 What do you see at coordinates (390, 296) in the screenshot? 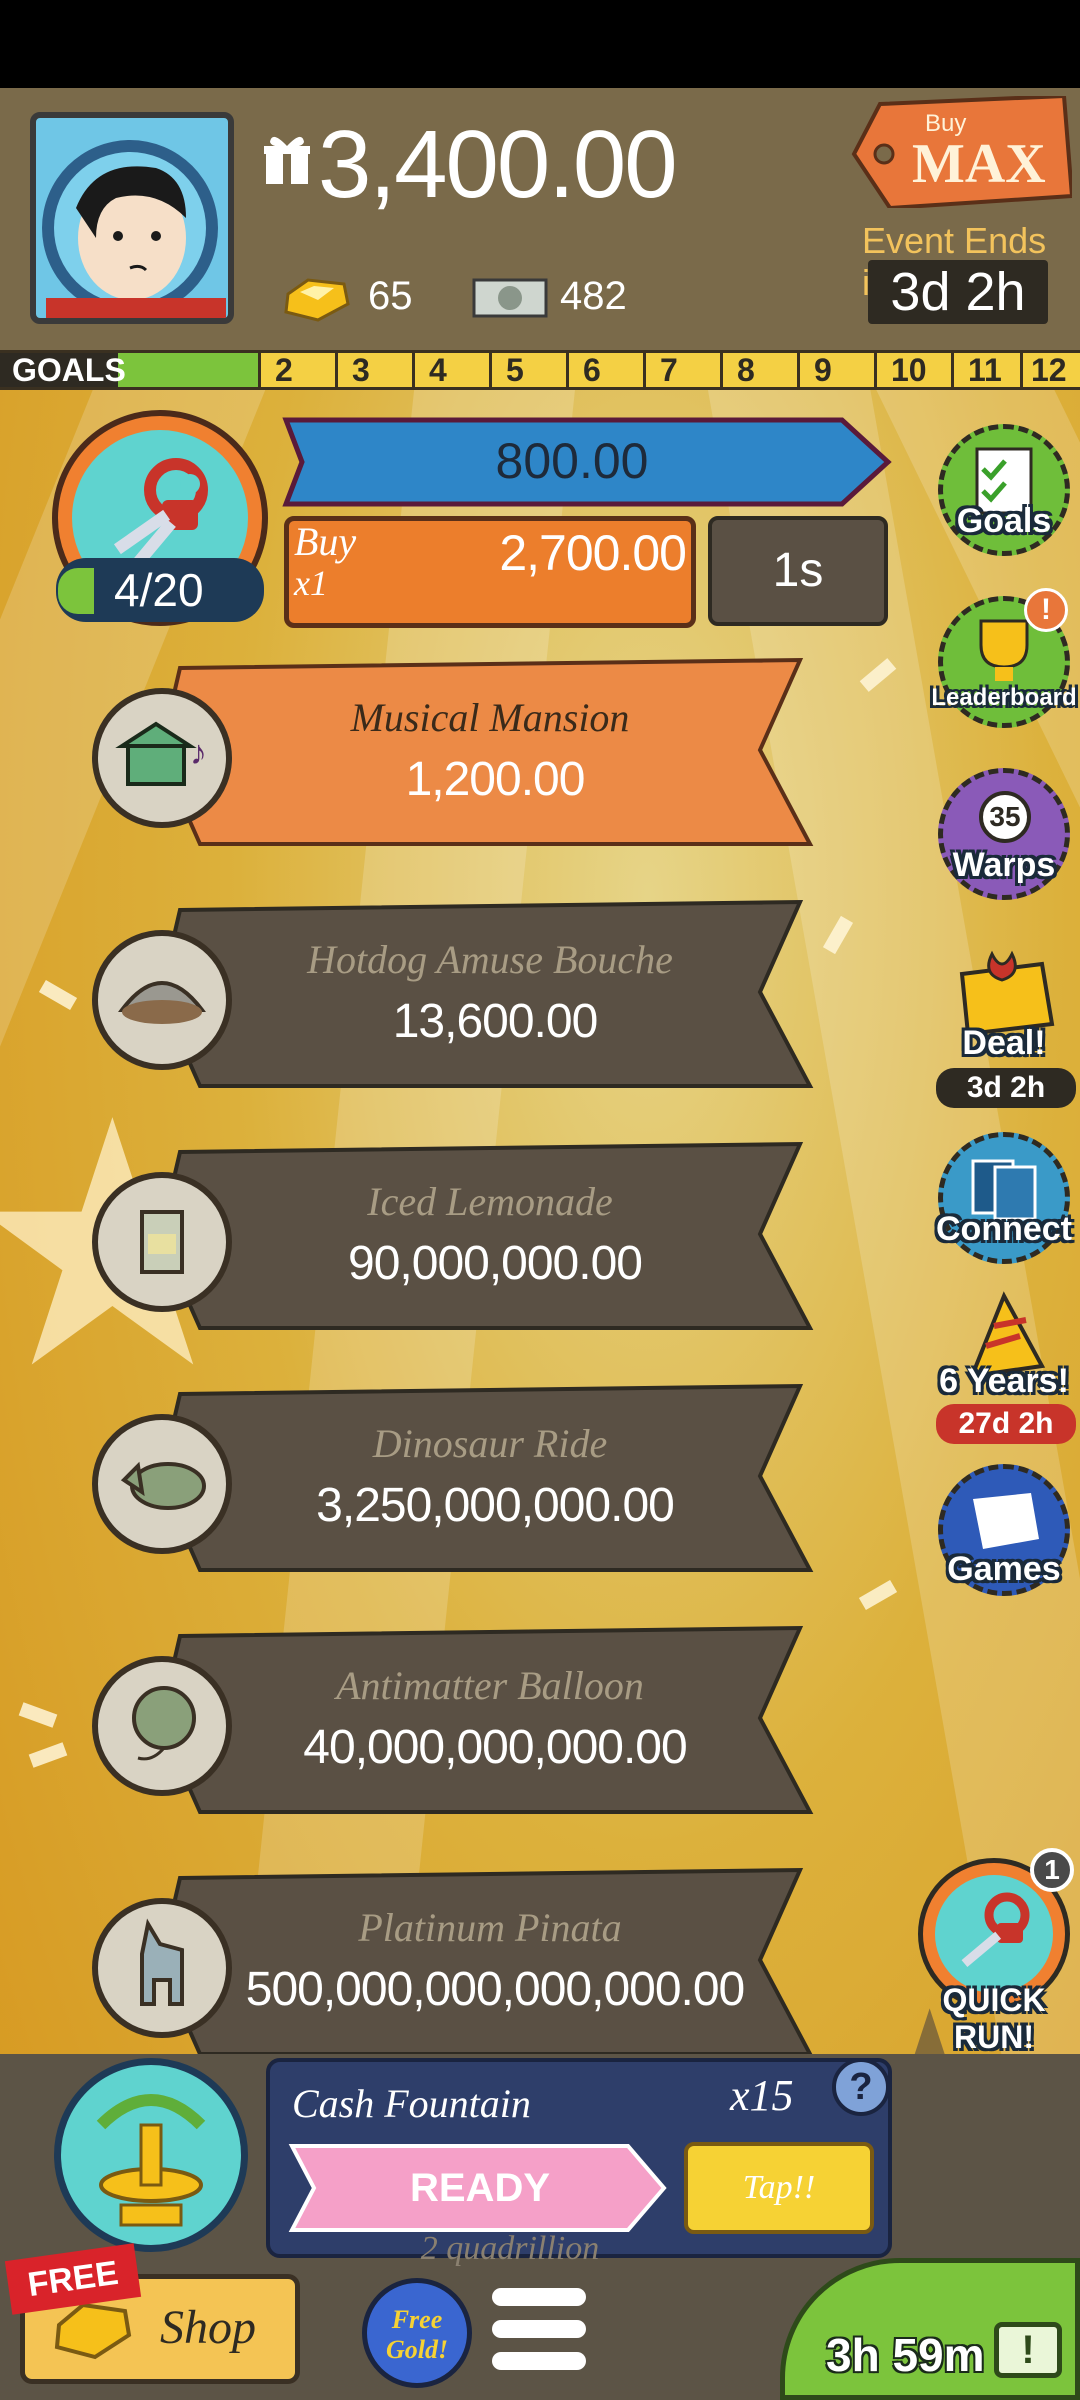
I see `gold-count: 65` at bounding box center [390, 296].